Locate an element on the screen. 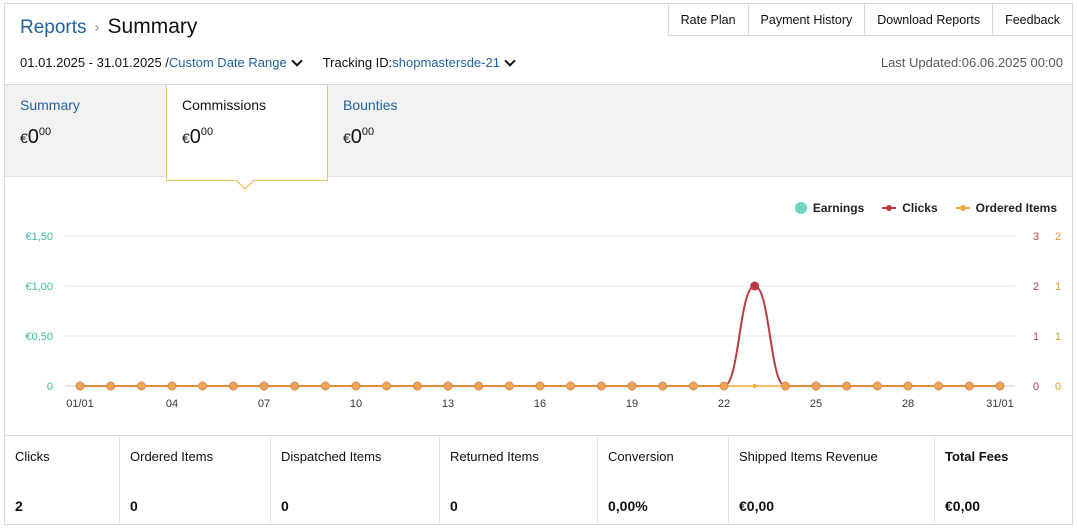  stat-ordered-items-value: 0 is located at coordinates (134, 506).